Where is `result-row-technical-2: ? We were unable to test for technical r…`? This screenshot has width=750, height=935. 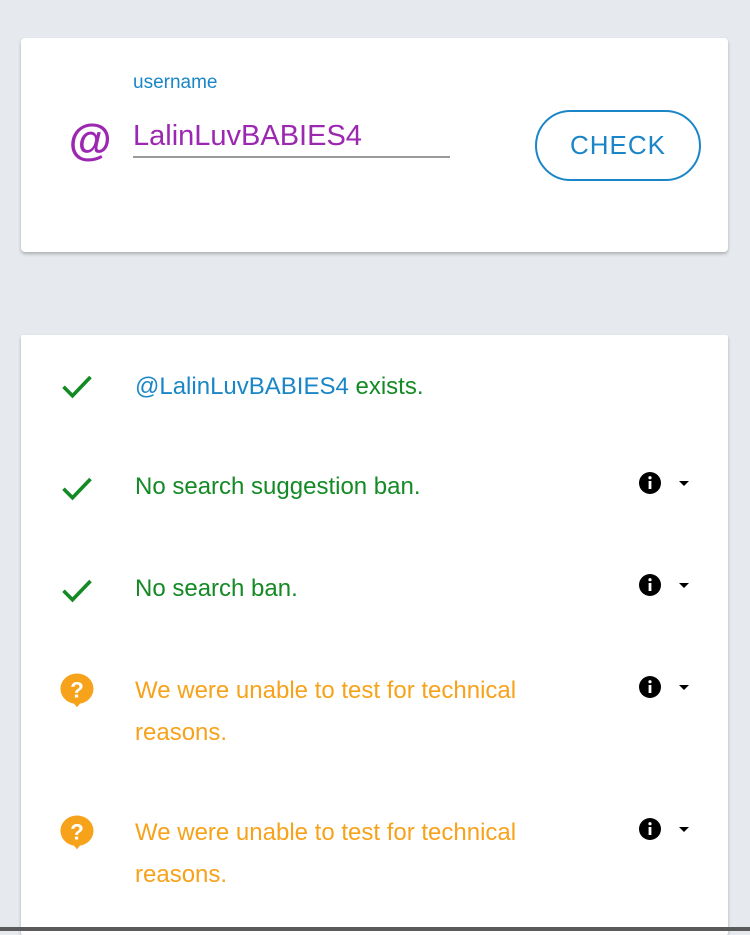
result-row-technical-2: ? We were unable to test for technical r… is located at coordinates (375, 854).